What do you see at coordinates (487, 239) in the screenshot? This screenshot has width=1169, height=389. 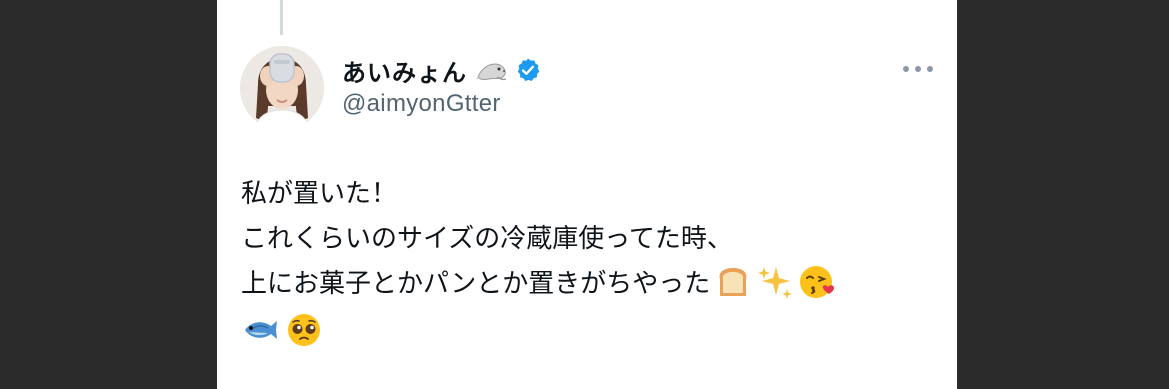 I see `tweet-text-line: これくらいのサイズの冷蔵庫使ってた時、` at bounding box center [487, 239].